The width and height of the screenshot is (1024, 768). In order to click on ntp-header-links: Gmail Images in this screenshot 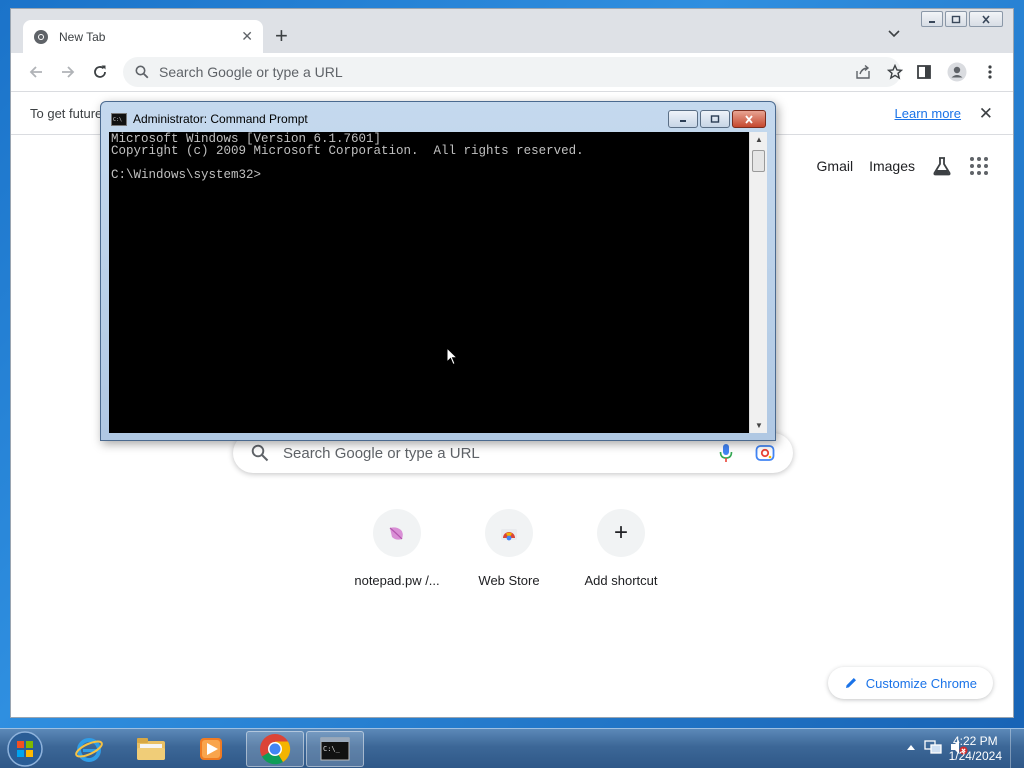, I will do `click(903, 166)`.